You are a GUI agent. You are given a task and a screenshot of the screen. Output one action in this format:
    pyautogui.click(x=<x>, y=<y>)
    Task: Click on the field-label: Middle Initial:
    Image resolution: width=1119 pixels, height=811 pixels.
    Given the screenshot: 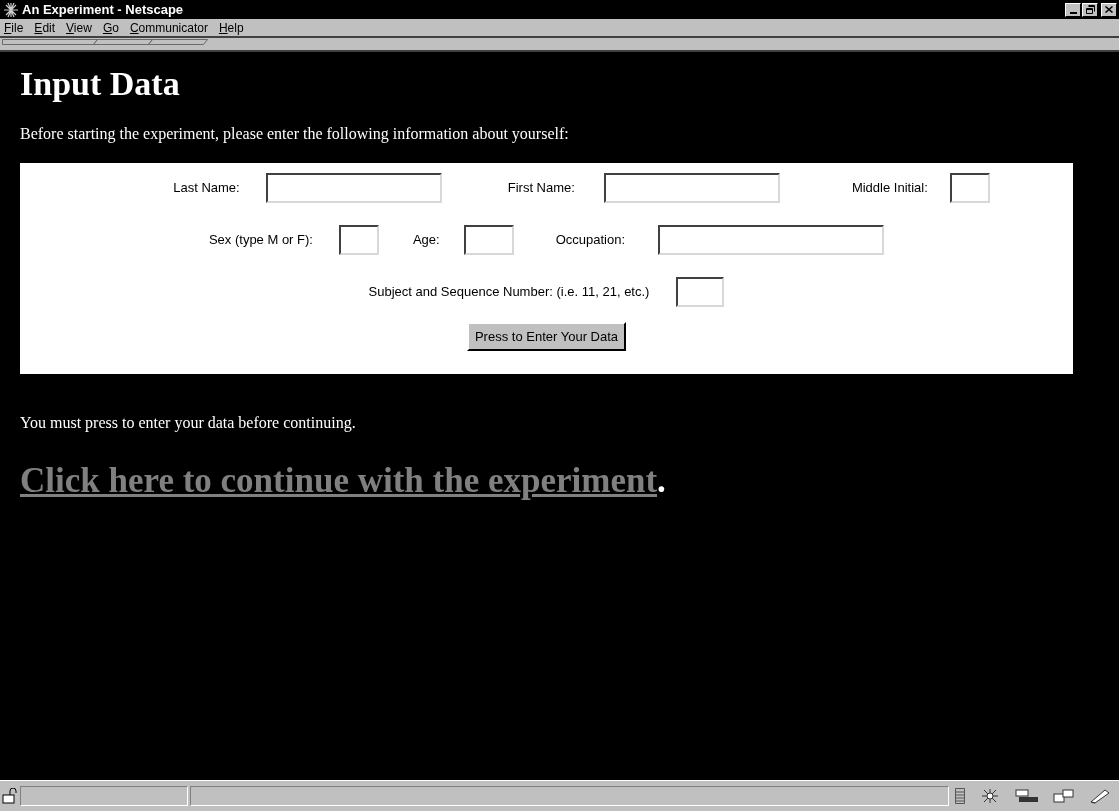 What is the action you would take?
    pyautogui.click(x=889, y=188)
    